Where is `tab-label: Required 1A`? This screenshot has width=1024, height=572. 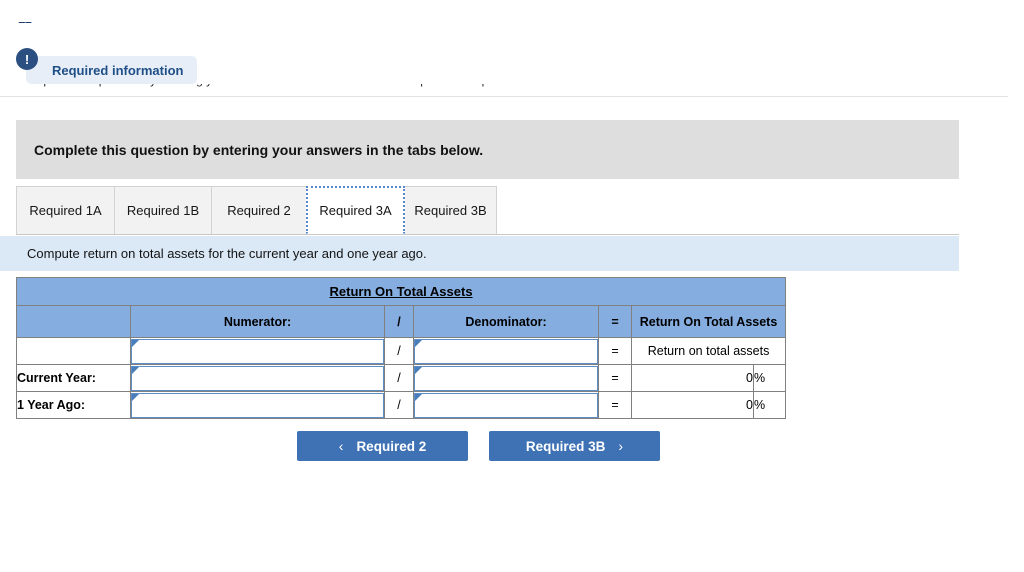
tab-label: Required 1A is located at coordinates (65, 210).